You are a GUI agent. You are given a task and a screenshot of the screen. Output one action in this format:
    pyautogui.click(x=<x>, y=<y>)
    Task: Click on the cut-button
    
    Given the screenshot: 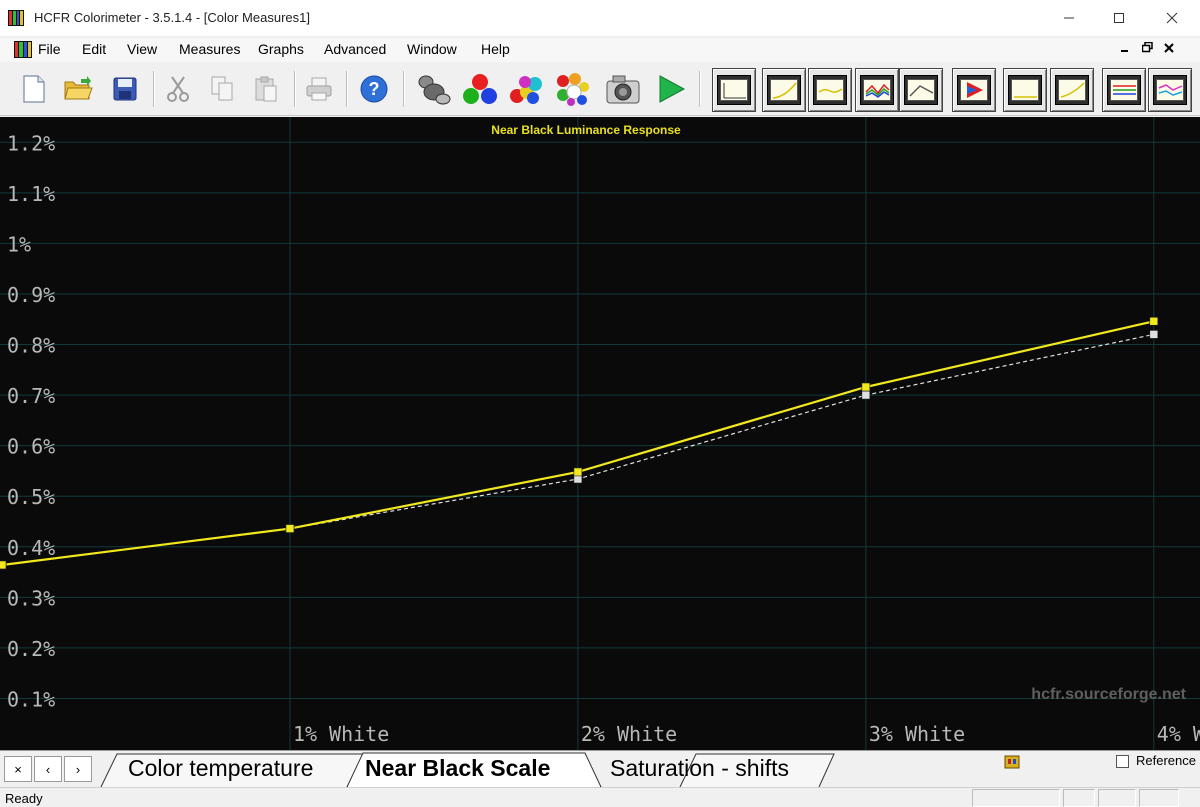 What is the action you would take?
    pyautogui.click(x=178, y=89)
    